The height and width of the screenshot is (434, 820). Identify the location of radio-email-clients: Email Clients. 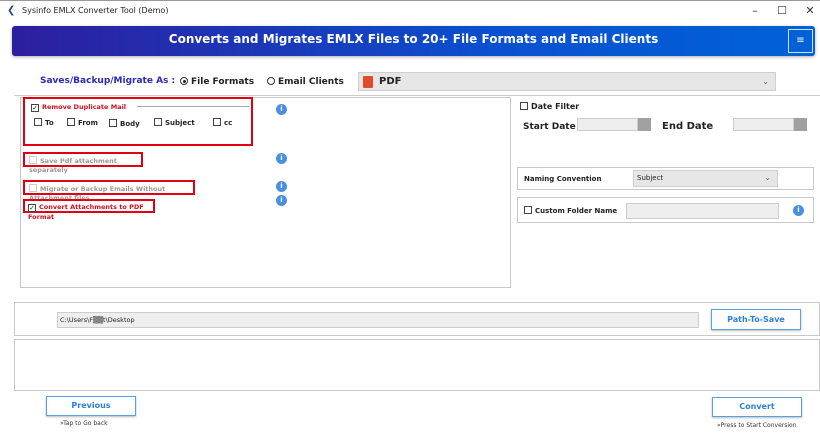
(305, 82).